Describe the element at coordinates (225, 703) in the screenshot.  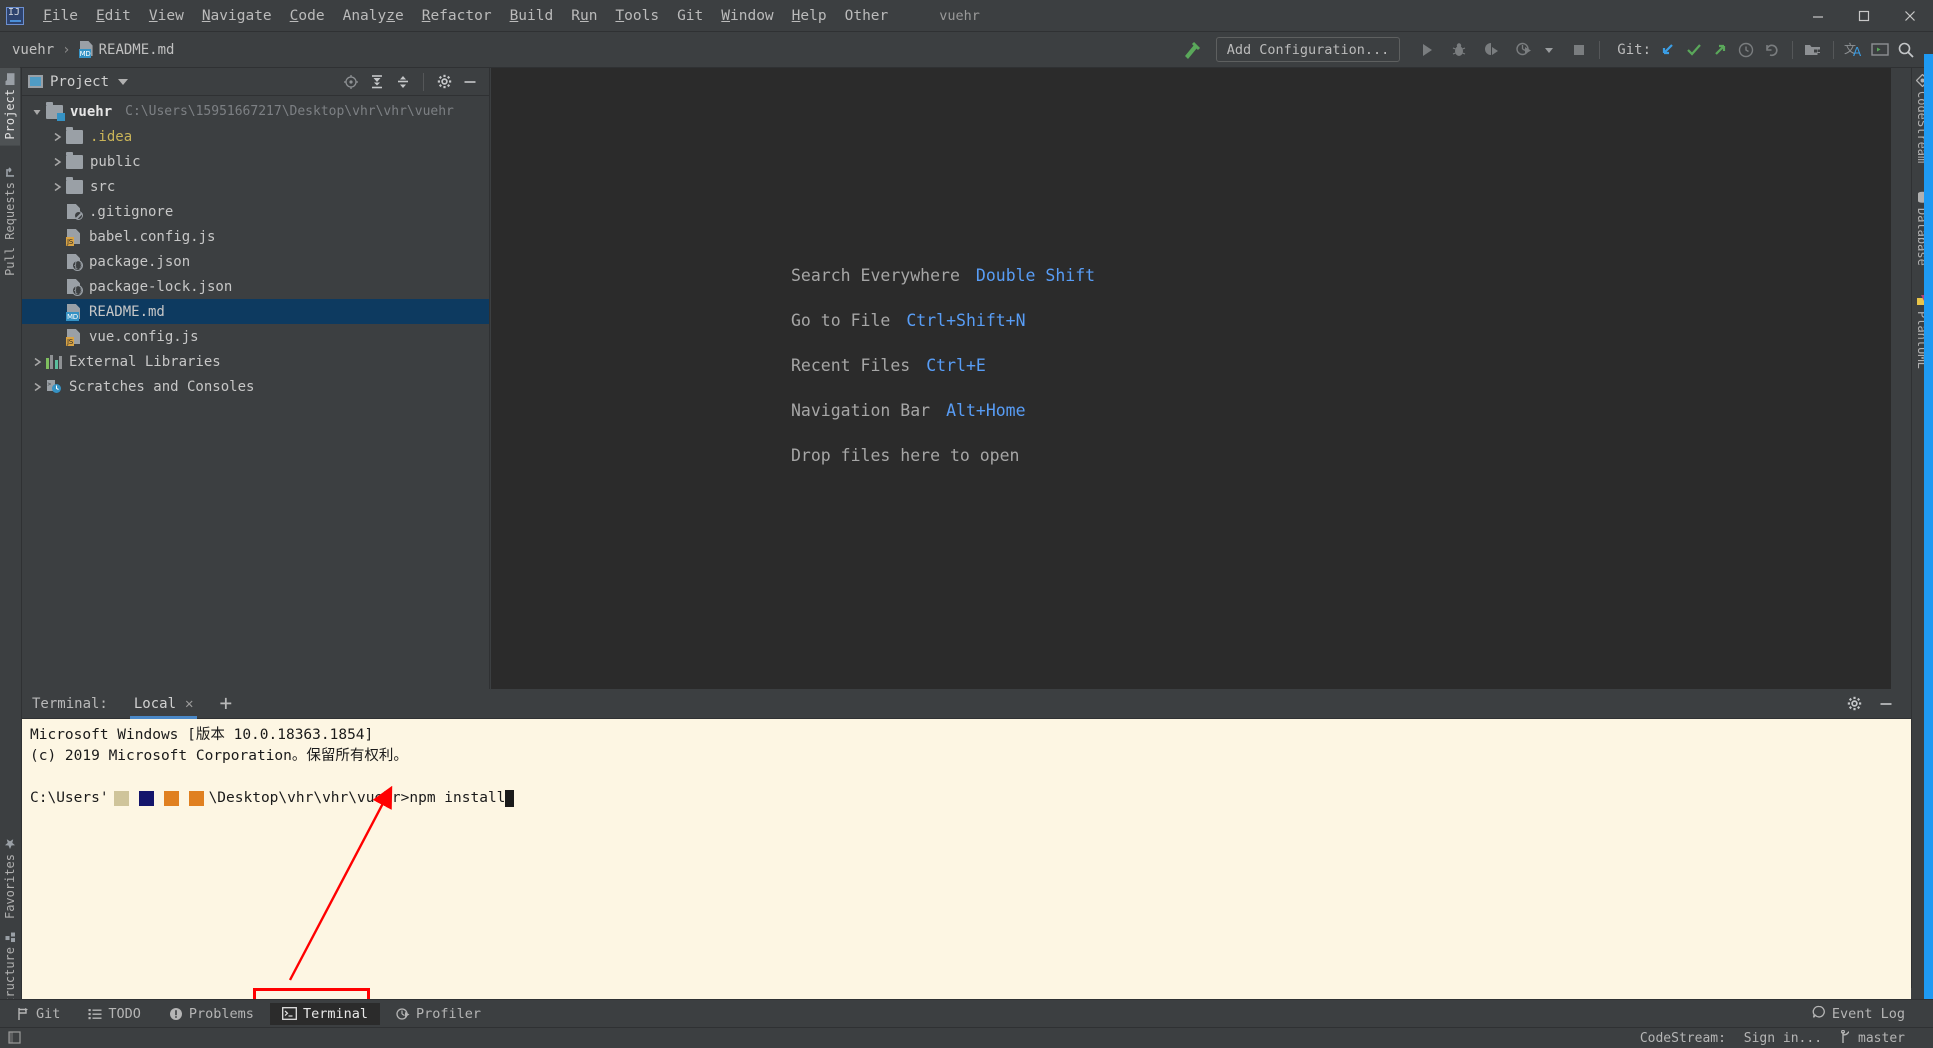
I see `plus-icon: +` at that location.